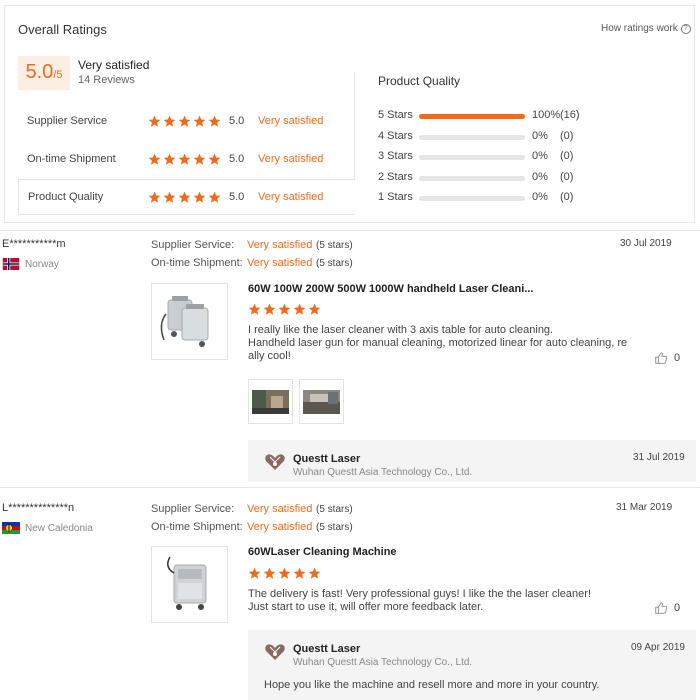 Image resolution: width=700 pixels, height=700 pixels. I want to click on category-value: 5.0, so click(237, 121).